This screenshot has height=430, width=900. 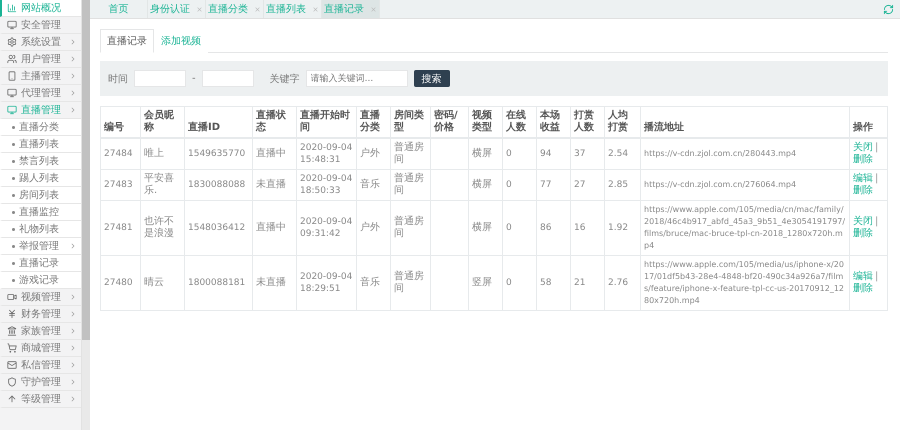 I want to click on table-cell: 2.76, so click(x=622, y=283).